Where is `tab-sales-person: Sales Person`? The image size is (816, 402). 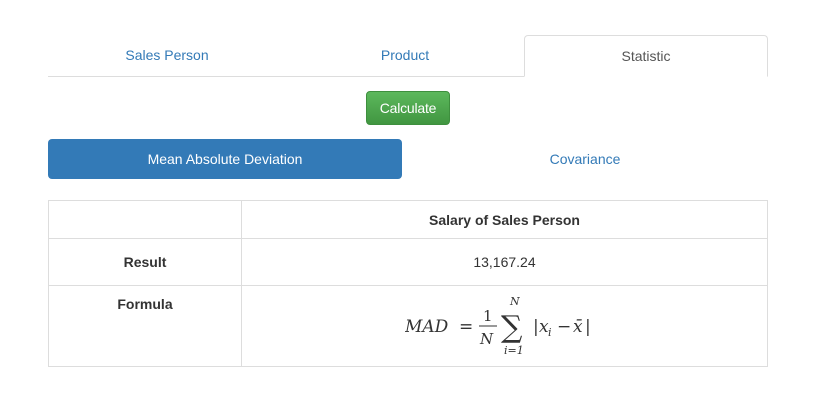
tab-sales-person: Sales Person is located at coordinates (167, 55).